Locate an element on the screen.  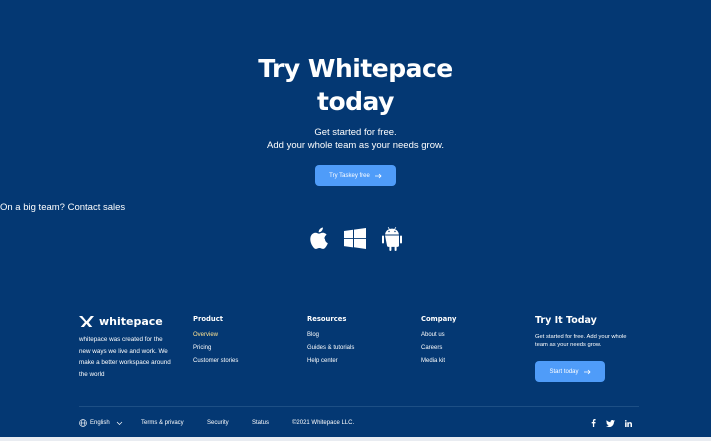
hero-subtitle-line2: Add your whole team as your needs grow. is located at coordinates (355, 145).